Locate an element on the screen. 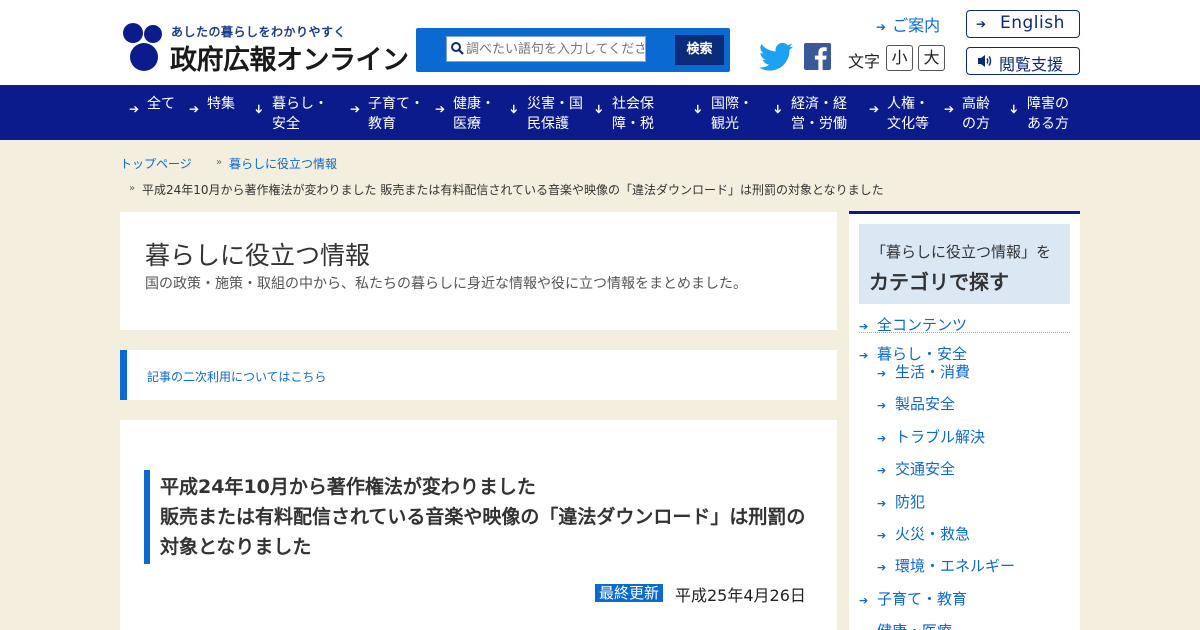 This screenshot has height=630, width=1200. nav-label: 特集 is located at coordinates (221, 104).